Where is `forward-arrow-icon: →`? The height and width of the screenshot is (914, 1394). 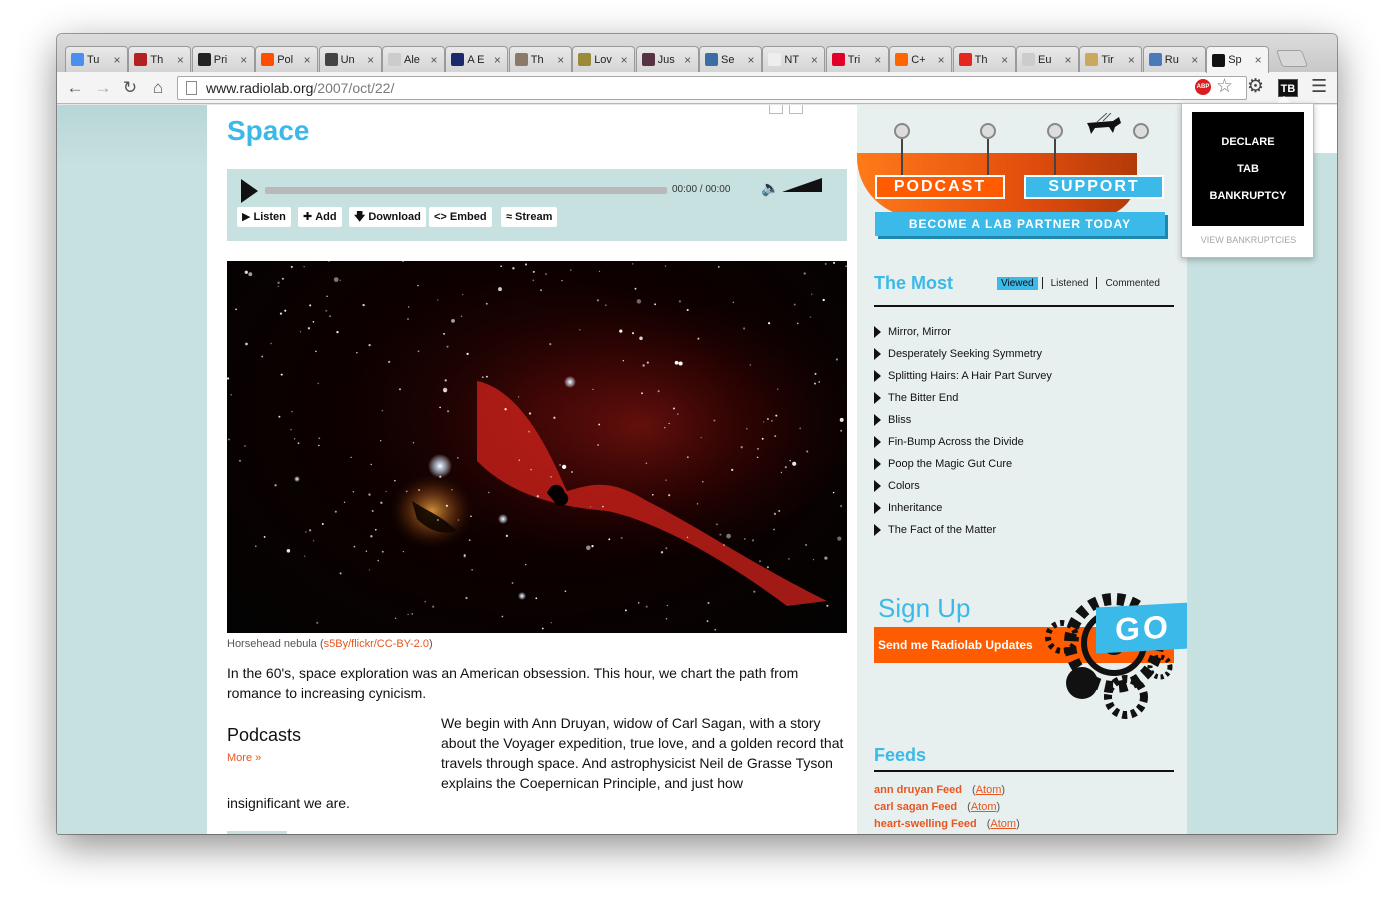
forward-arrow-icon: → is located at coordinates (103, 88).